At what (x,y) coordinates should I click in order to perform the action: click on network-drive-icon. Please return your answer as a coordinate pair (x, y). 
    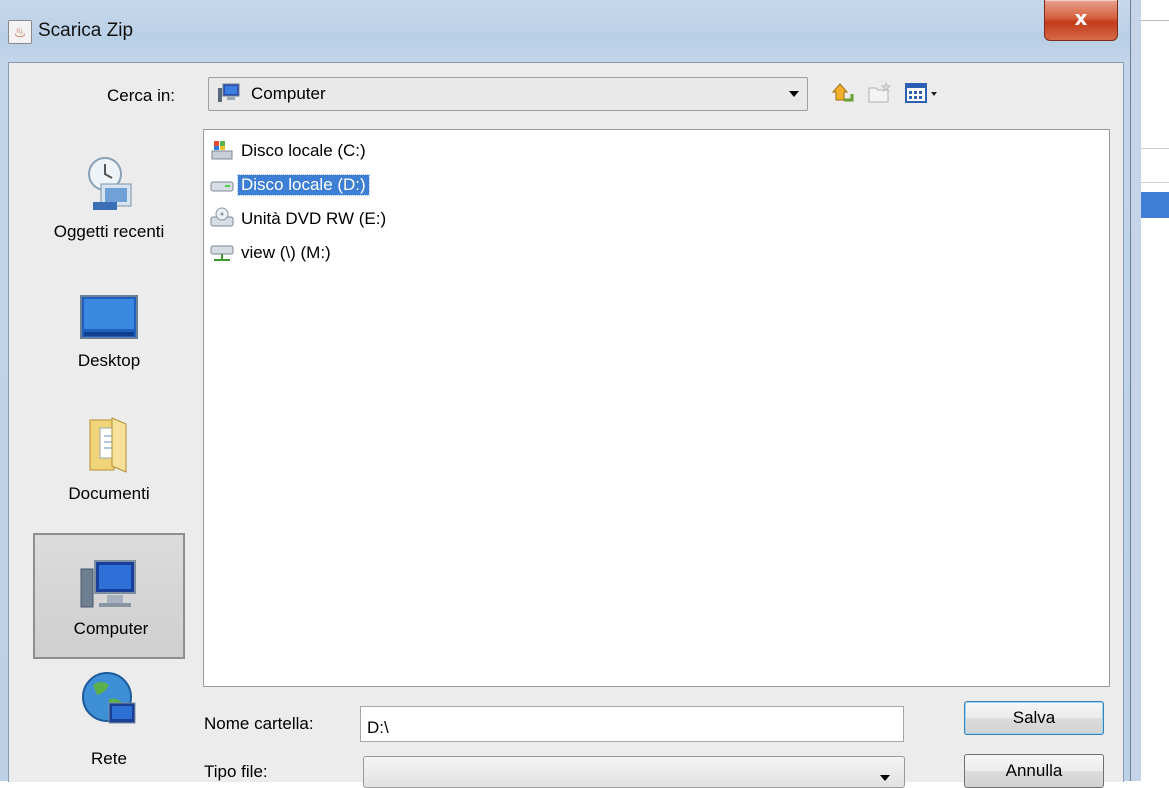
    Looking at the image, I should click on (222, 253).